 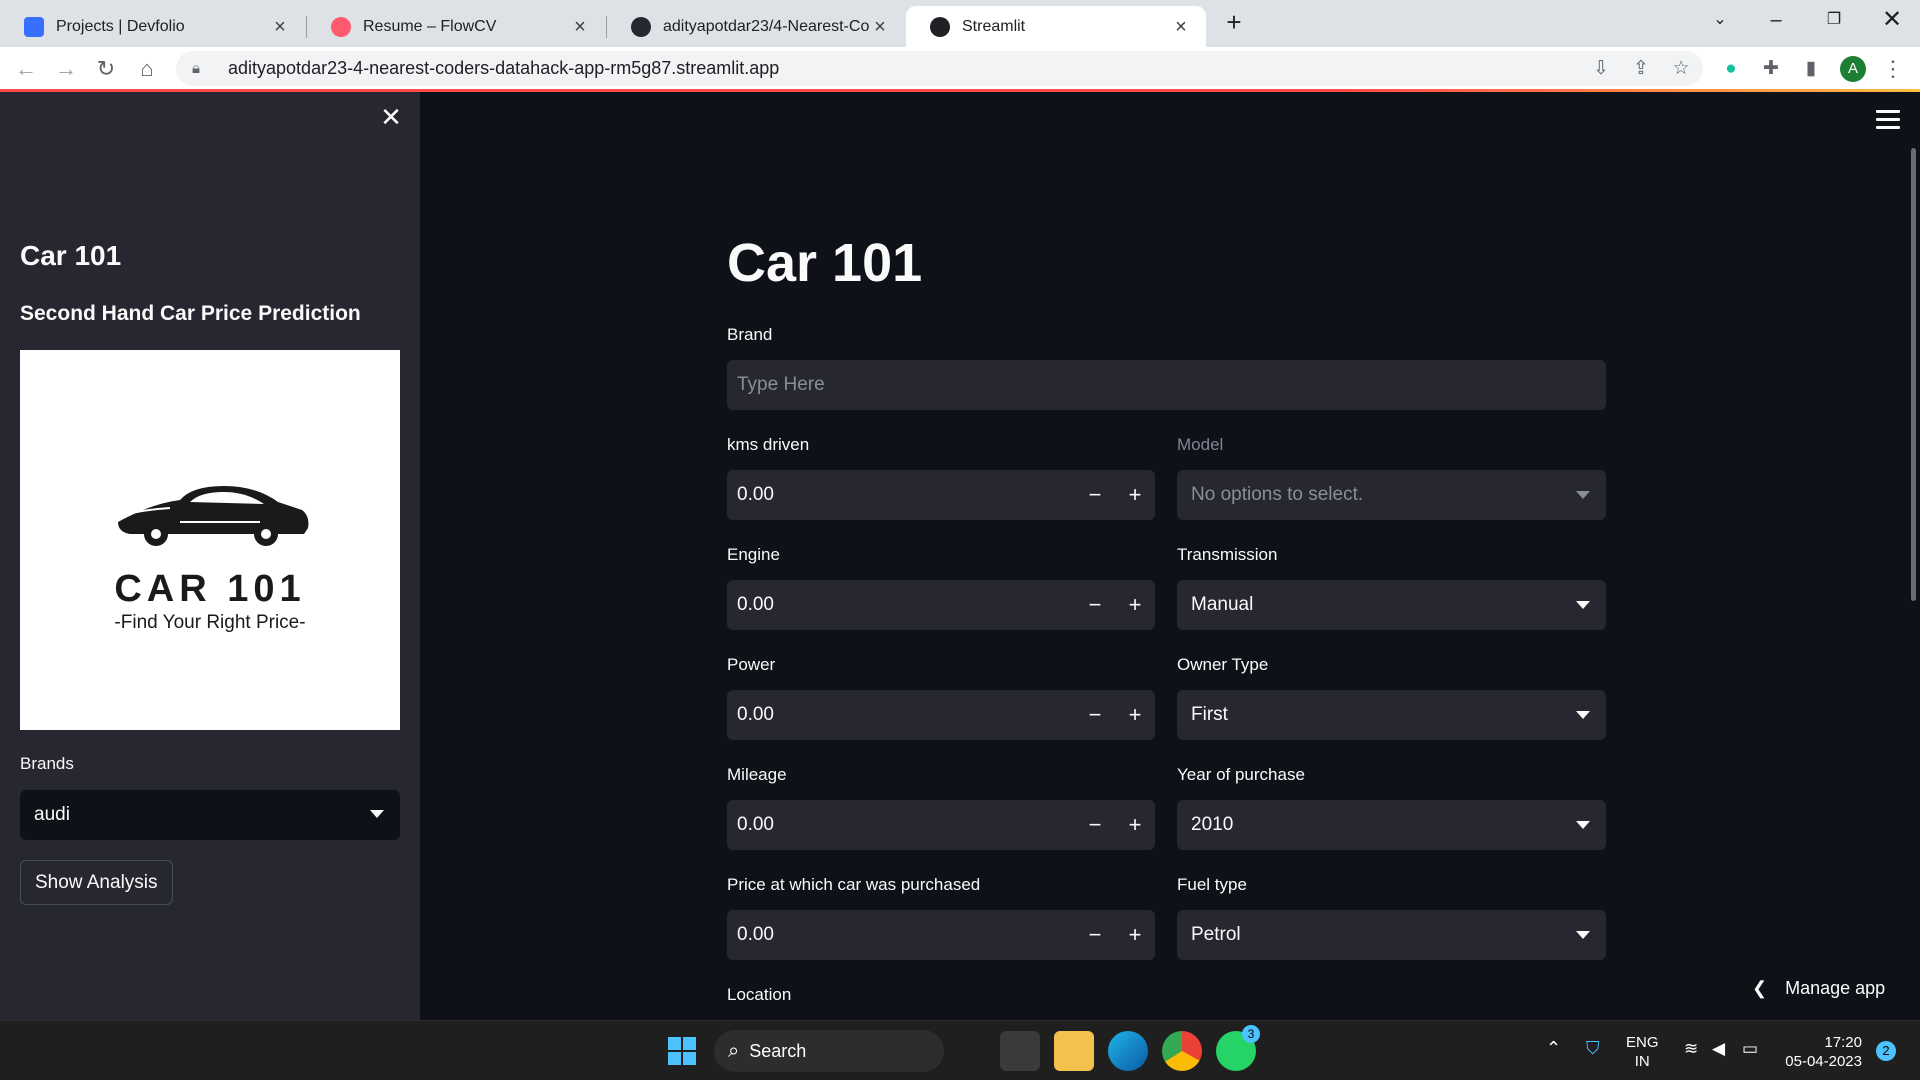 What do you see at coordinates (1893, 69) in the screenshot?
I see `chrome-menu-icon: ⋮` at bounding box center [1893, 69].